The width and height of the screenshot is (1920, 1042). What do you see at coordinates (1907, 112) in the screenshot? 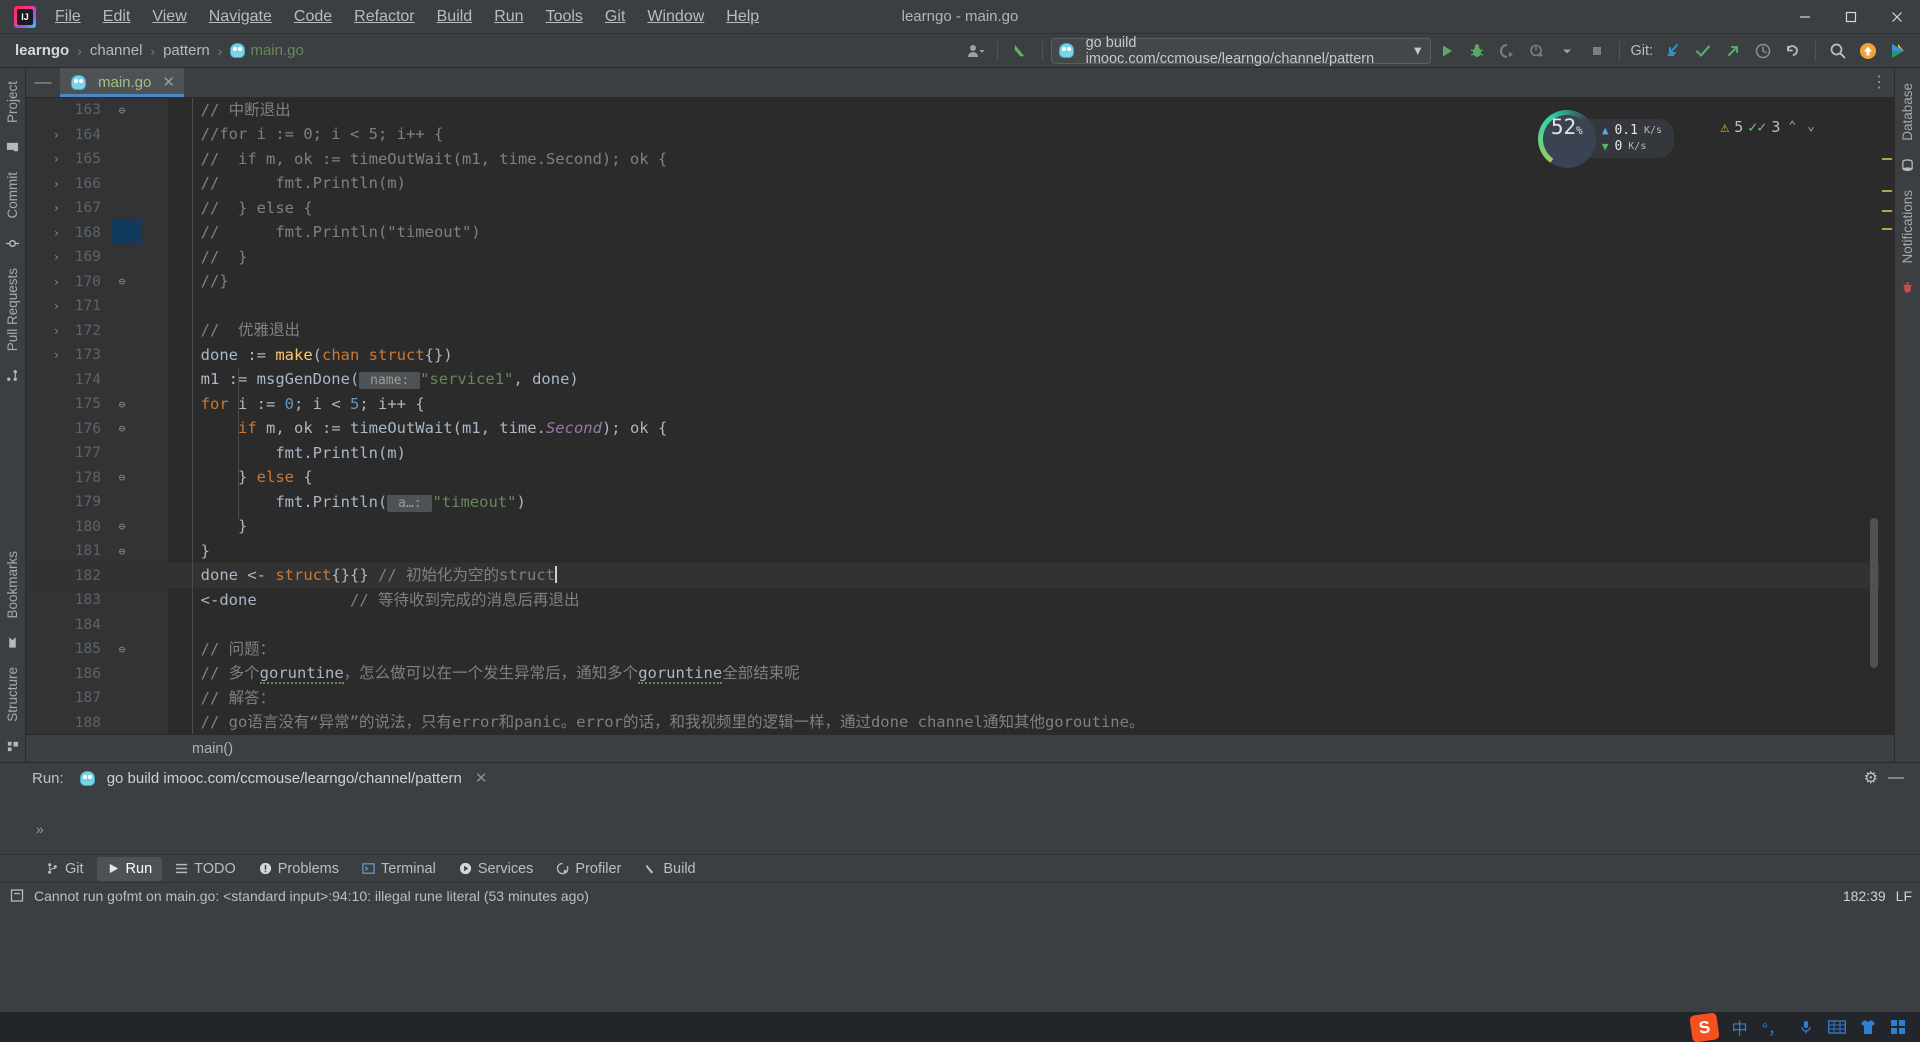
I see `sidebar-item-database: Database` at bounding box center [1907, 112].